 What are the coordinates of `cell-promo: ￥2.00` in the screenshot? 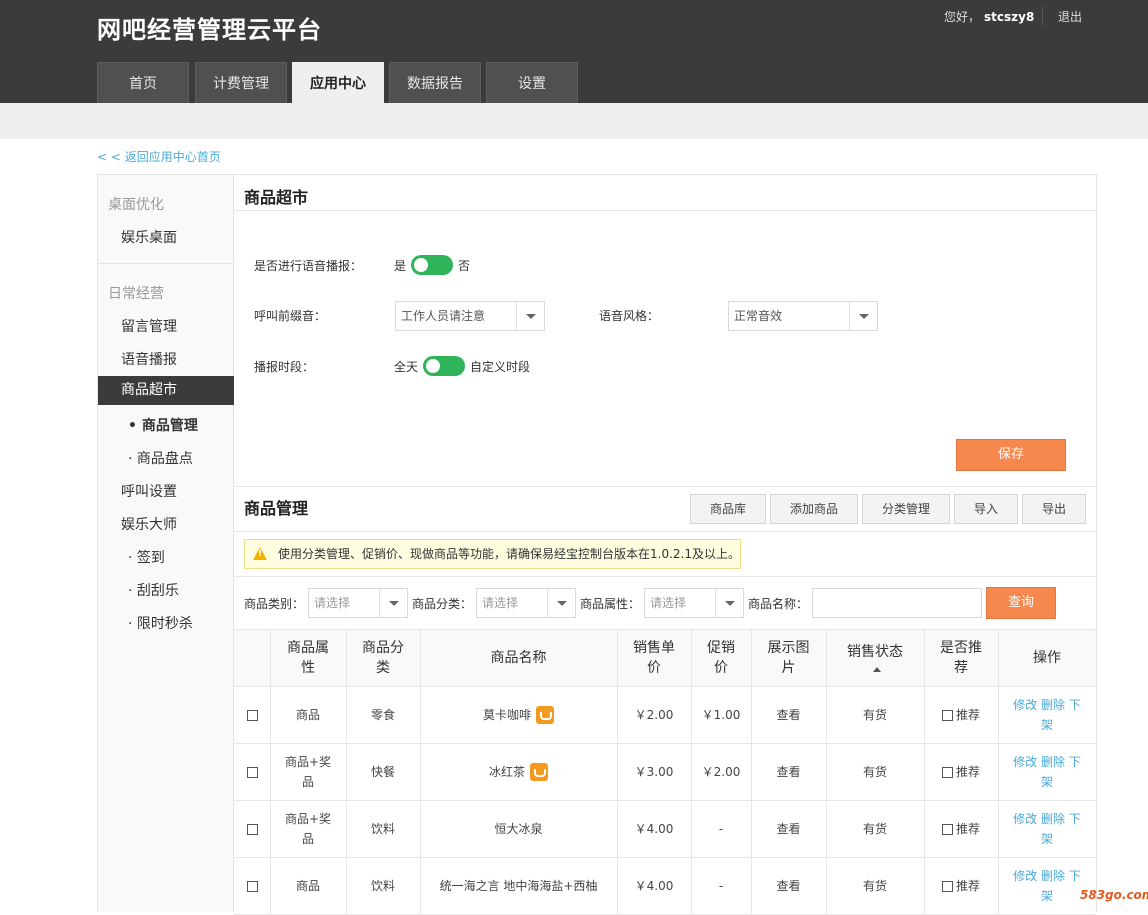 It's located at (721, 772).